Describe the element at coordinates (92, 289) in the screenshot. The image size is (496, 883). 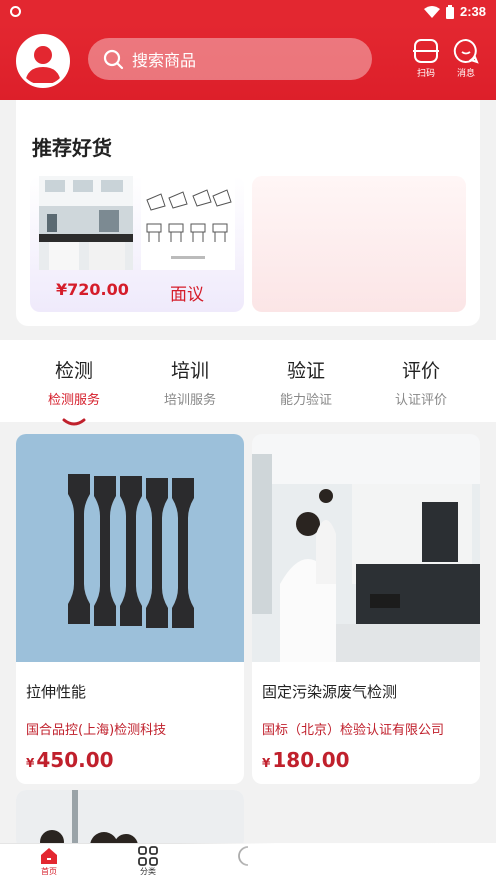
I see `recommend-price-1: ¥720.00` at that location.